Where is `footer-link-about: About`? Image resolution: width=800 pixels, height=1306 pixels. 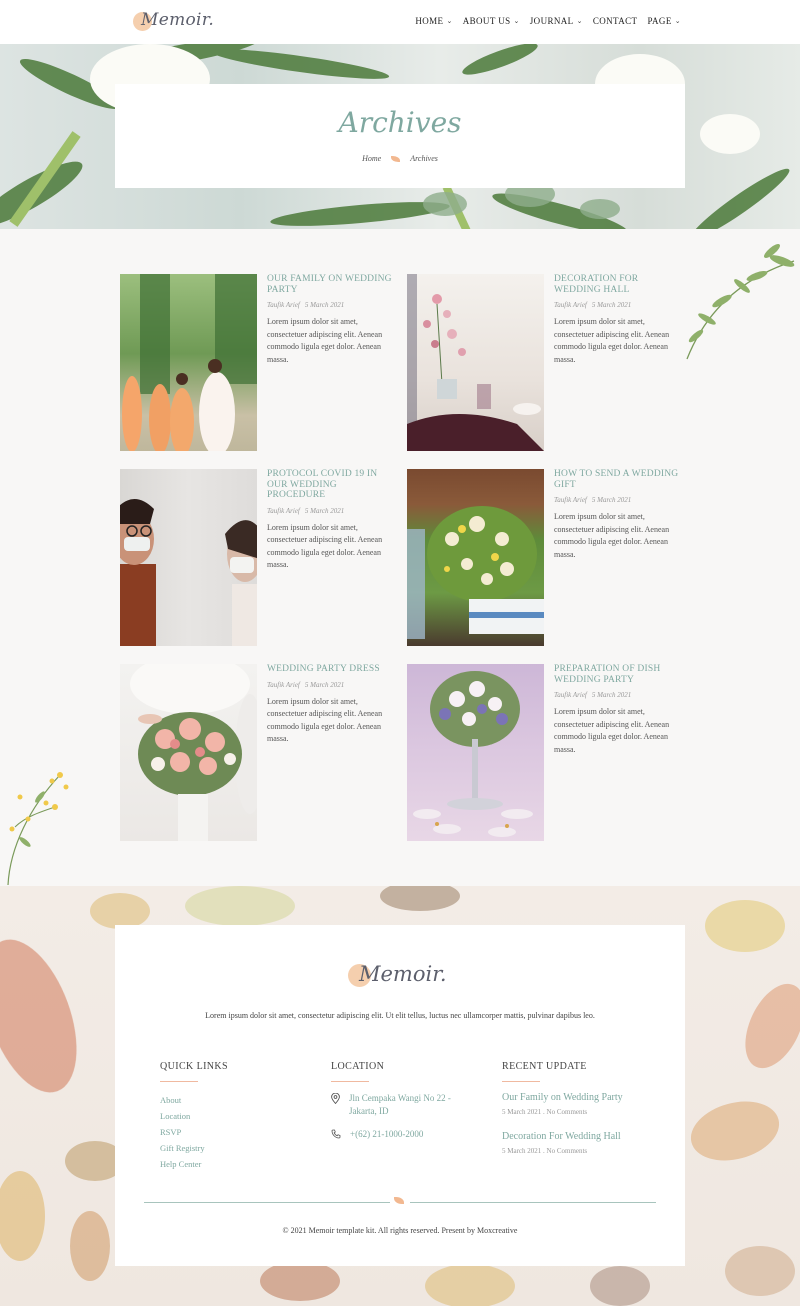 footer-link-about: About is located at coordinates (240, 1100).